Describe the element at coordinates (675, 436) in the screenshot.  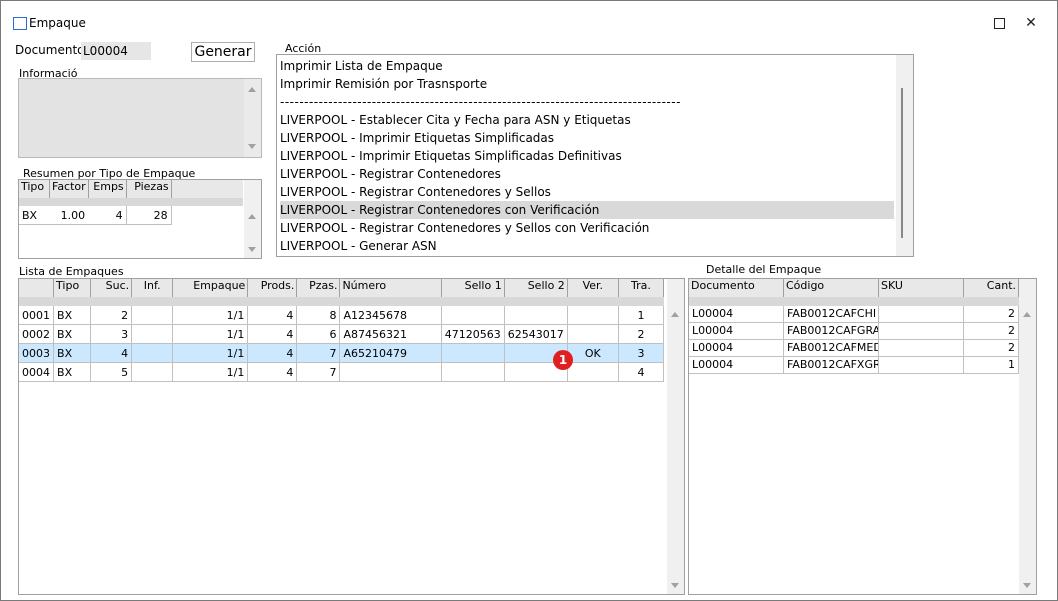
I see `lista-scrollbar` at that location.